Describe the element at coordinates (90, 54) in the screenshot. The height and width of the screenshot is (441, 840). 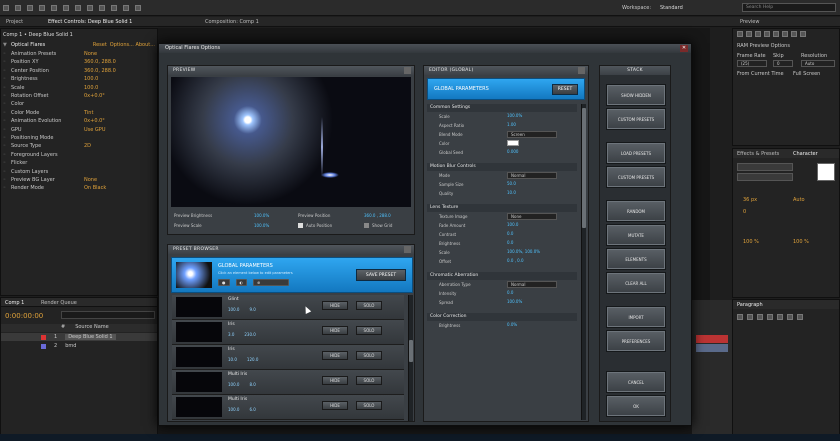
I see `property-value: None` at that location.